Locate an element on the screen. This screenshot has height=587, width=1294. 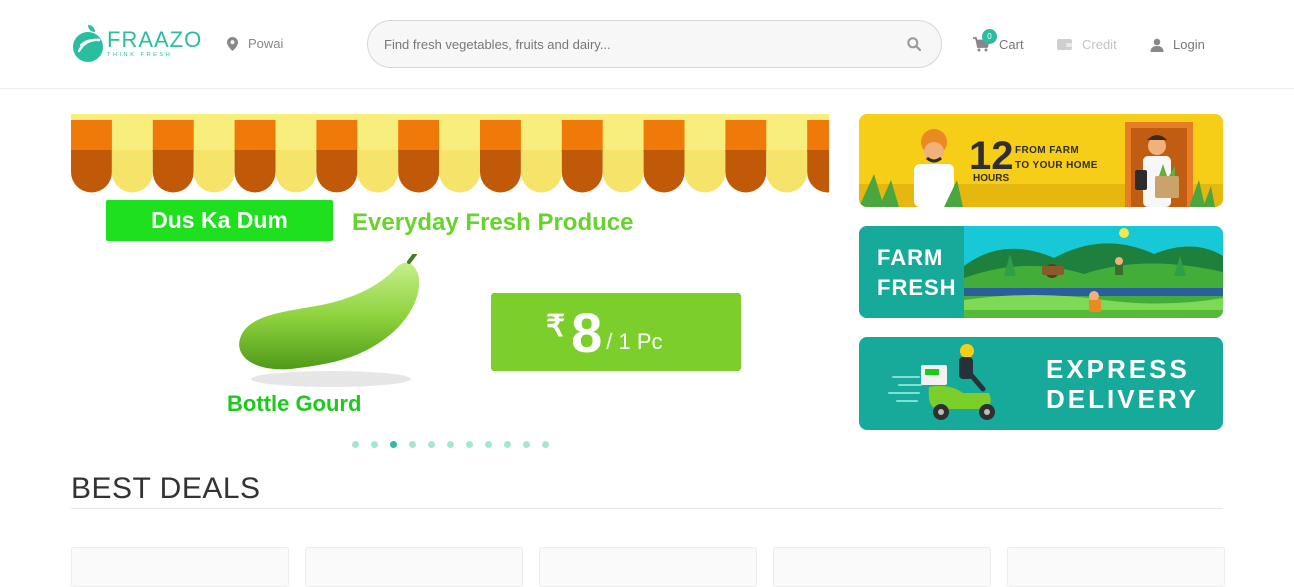
credit-button: Credit is located at coordinates (1087, 44).